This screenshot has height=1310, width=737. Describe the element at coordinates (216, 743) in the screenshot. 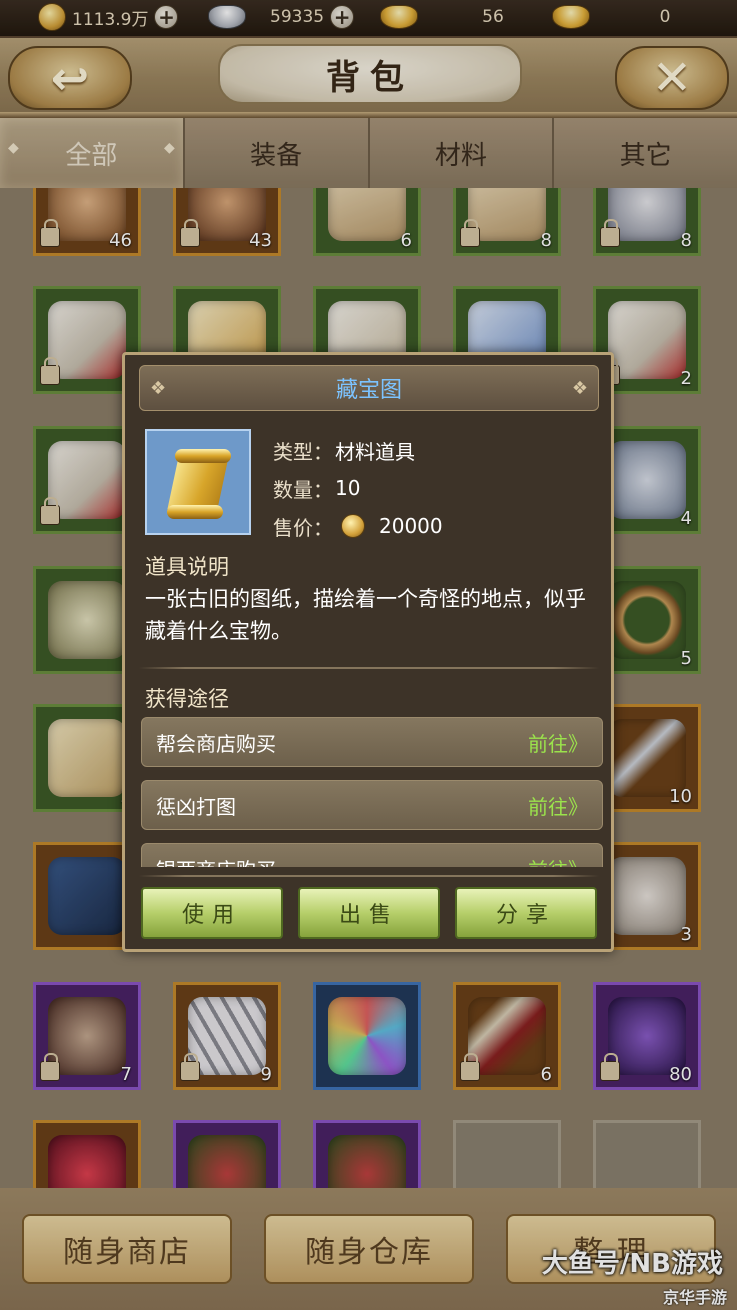

I see `source-name: 帮会商店购买` at that location.